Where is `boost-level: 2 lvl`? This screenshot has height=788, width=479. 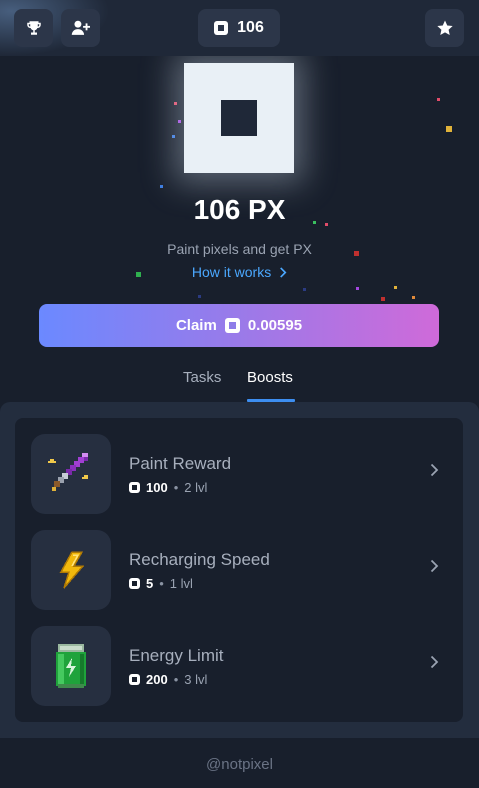 boost-level: 2 lvl is located at coordinates (196, 487).